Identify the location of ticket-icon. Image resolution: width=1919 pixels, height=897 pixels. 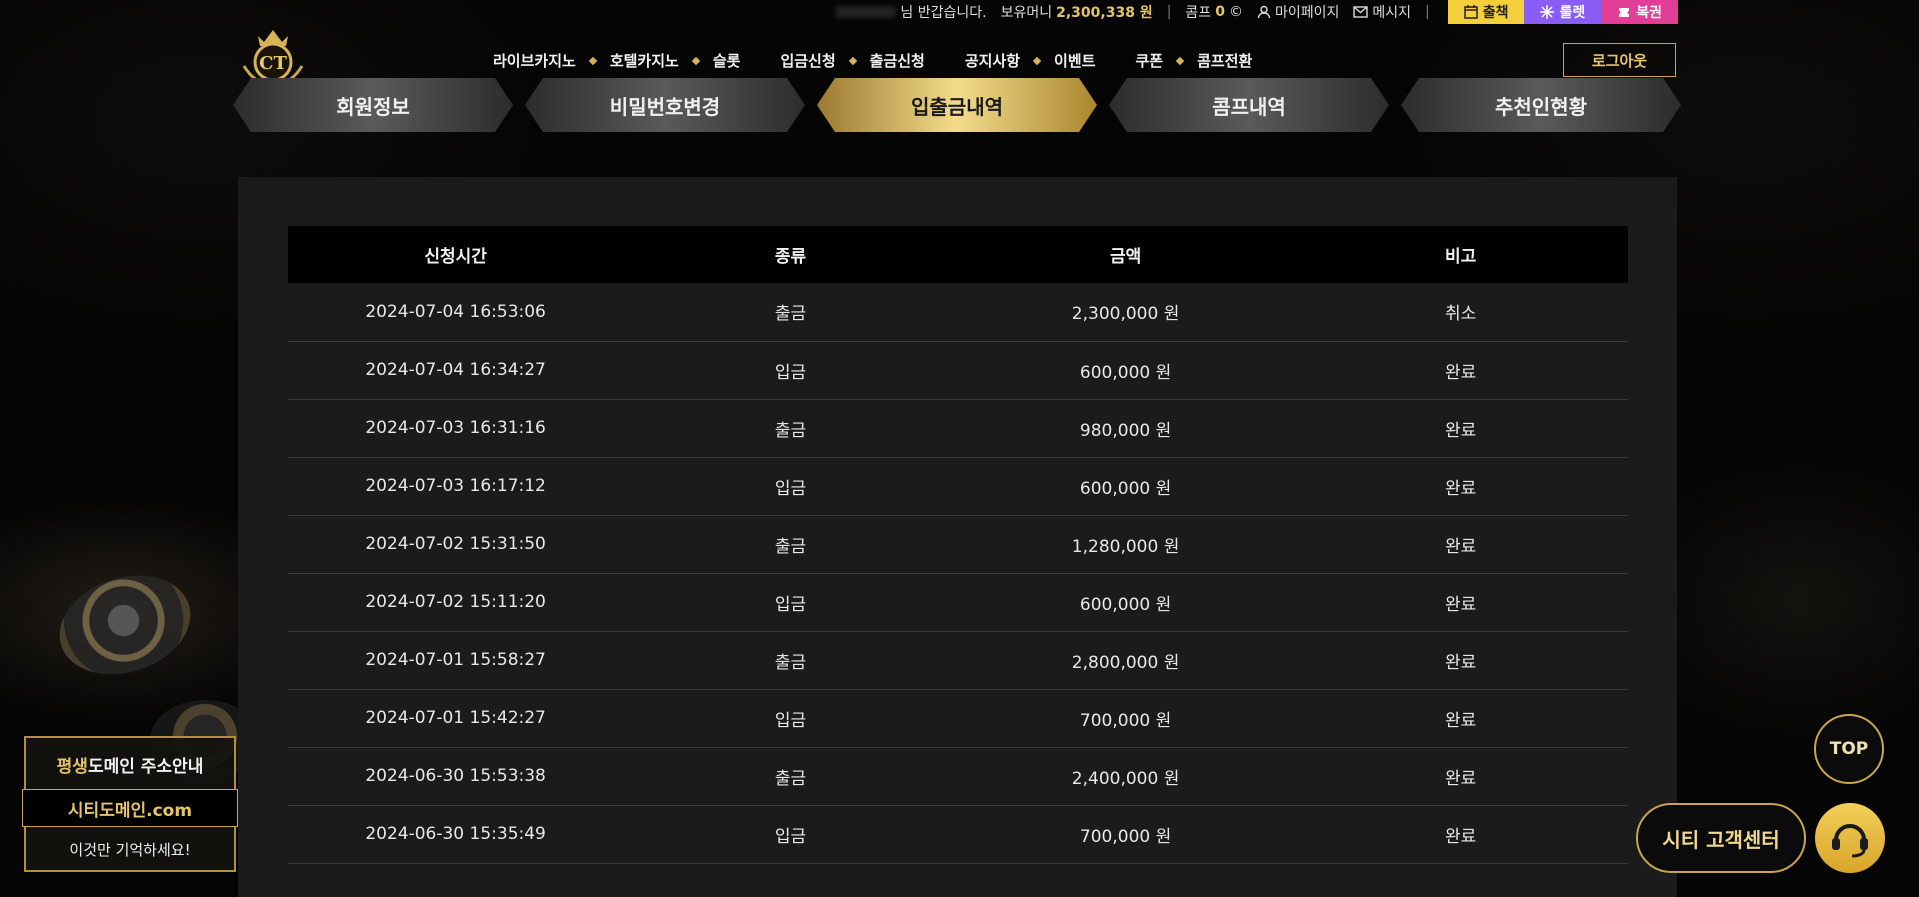
(1624, 12).